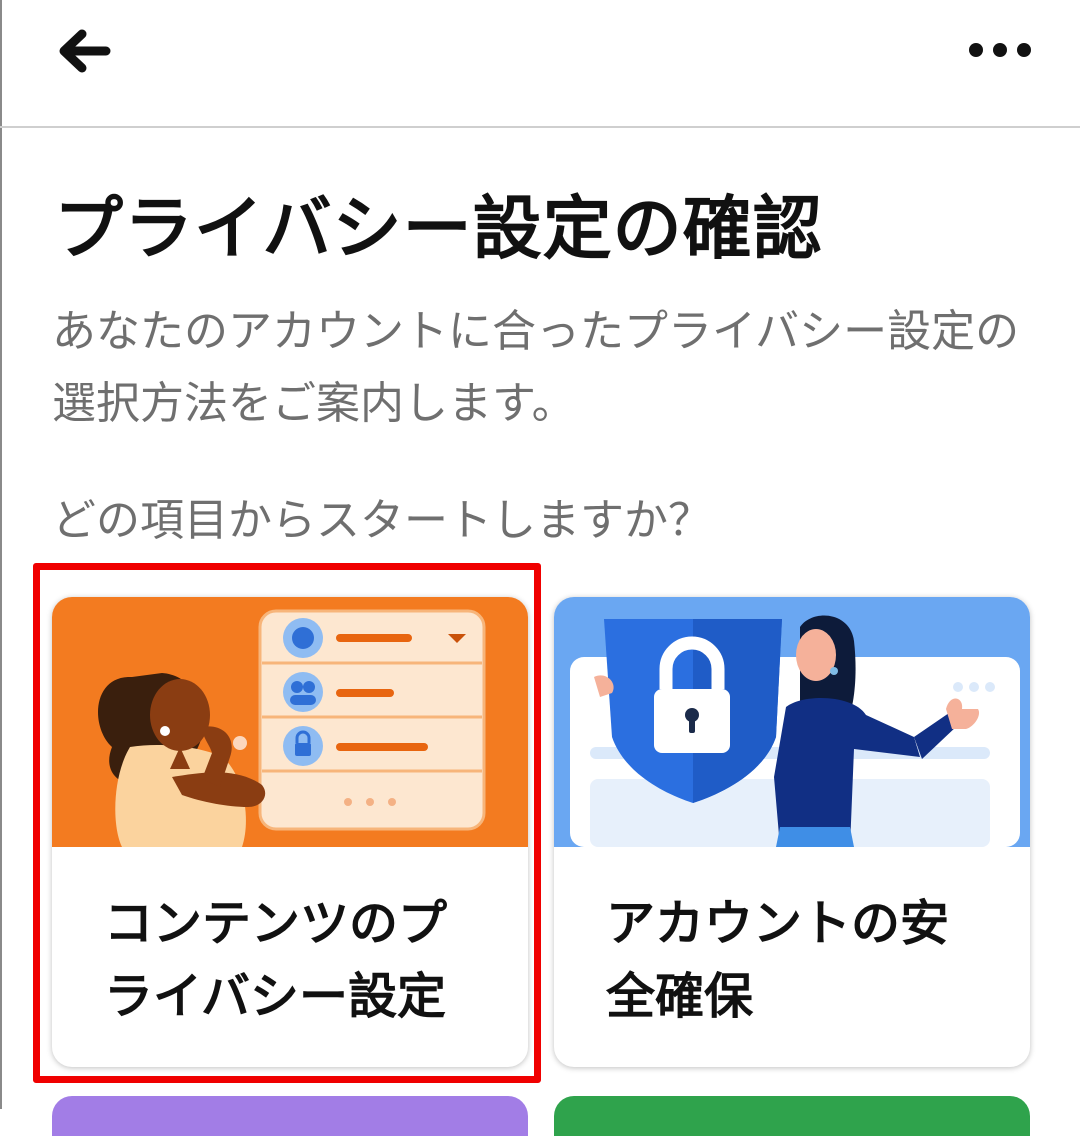 This screenshot has width=1080, height=1136. I want to click on start-question: どの項目からスタートしますか？, so click(382, 520).